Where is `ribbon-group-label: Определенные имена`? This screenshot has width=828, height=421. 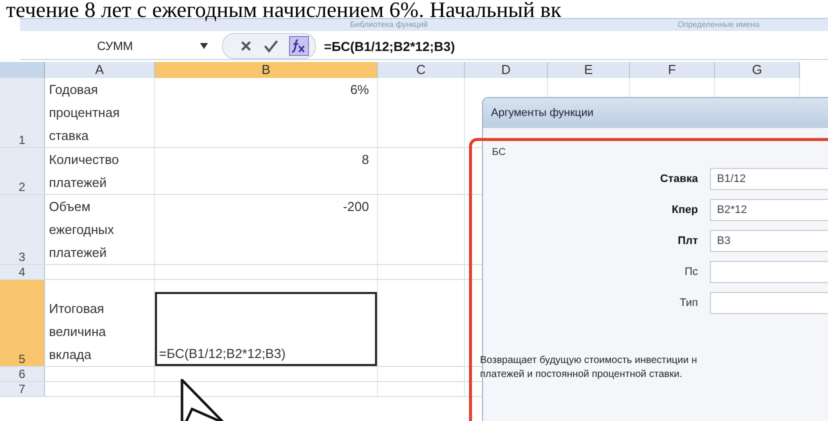 ribbon-group-label: Определенные имена is located at coordinates (718, 25).